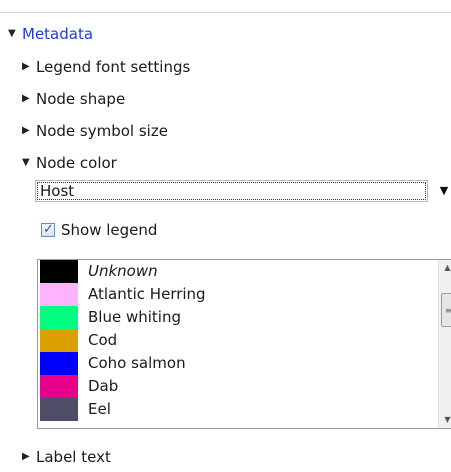 This screenshot has width=451, height=472. I want to click on scroll-thumb: ≡, so click(446, 310).